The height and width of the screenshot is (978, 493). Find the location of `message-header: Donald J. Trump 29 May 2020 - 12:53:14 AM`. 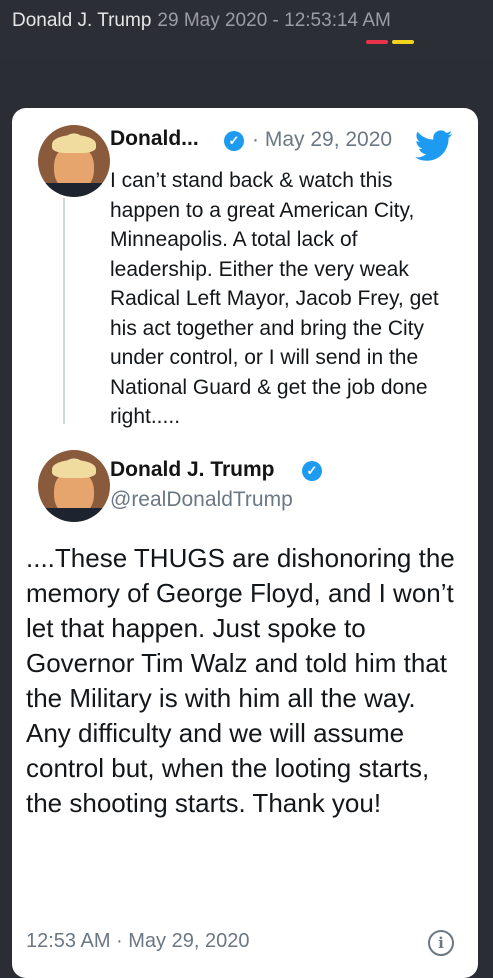

message-header: Donald J. Trump 29 May 2020 - 12:53:14 AM is located at coordinates (246, 29).